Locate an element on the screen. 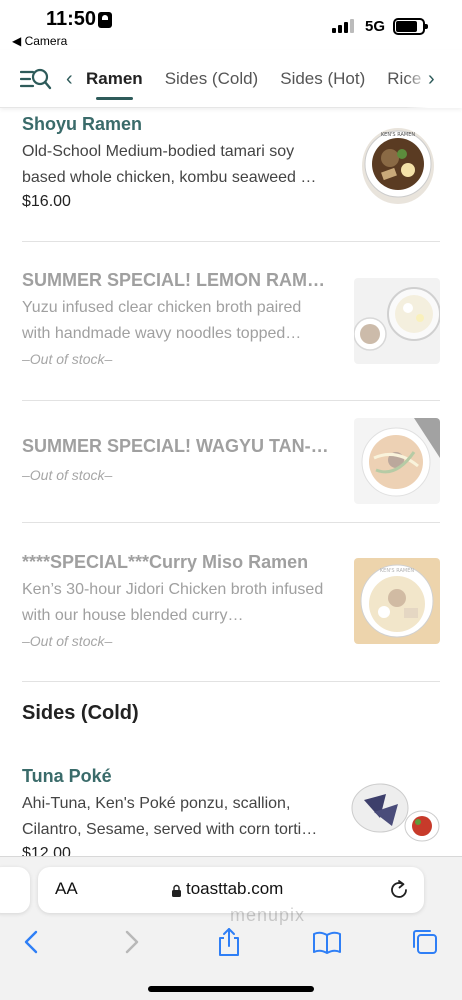  tuna-poke-image is located at coordinates (395, 817).